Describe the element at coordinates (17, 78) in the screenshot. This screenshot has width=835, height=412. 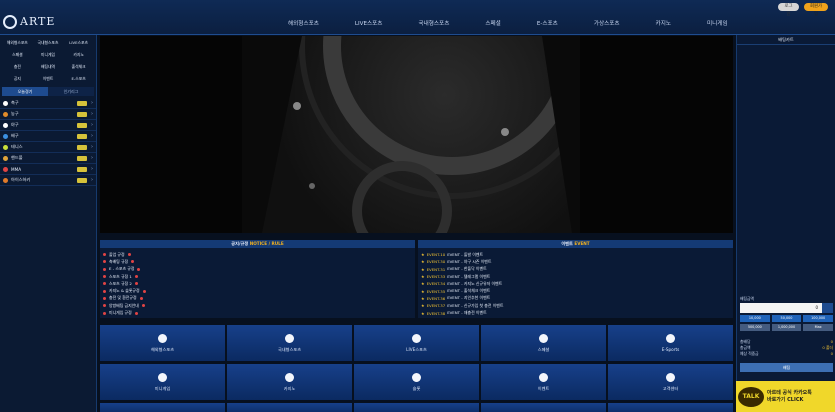
I see `quick-link: 공지` at that location.